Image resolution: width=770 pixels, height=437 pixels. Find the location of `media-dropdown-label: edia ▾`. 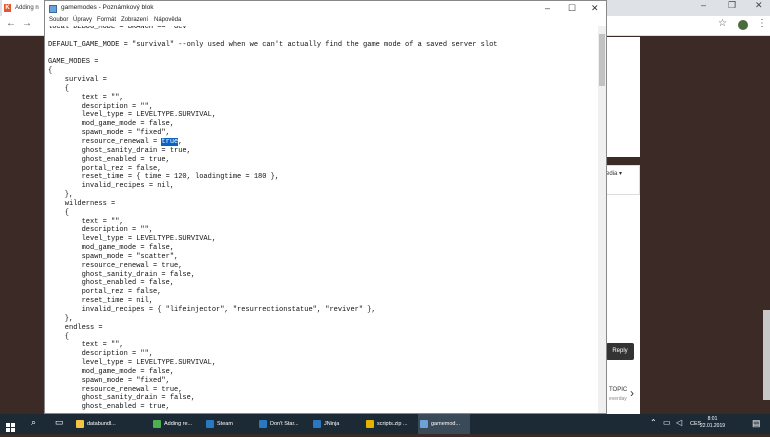

media-dropdown-label: edia ▾ is located at coordinates (614, 174).